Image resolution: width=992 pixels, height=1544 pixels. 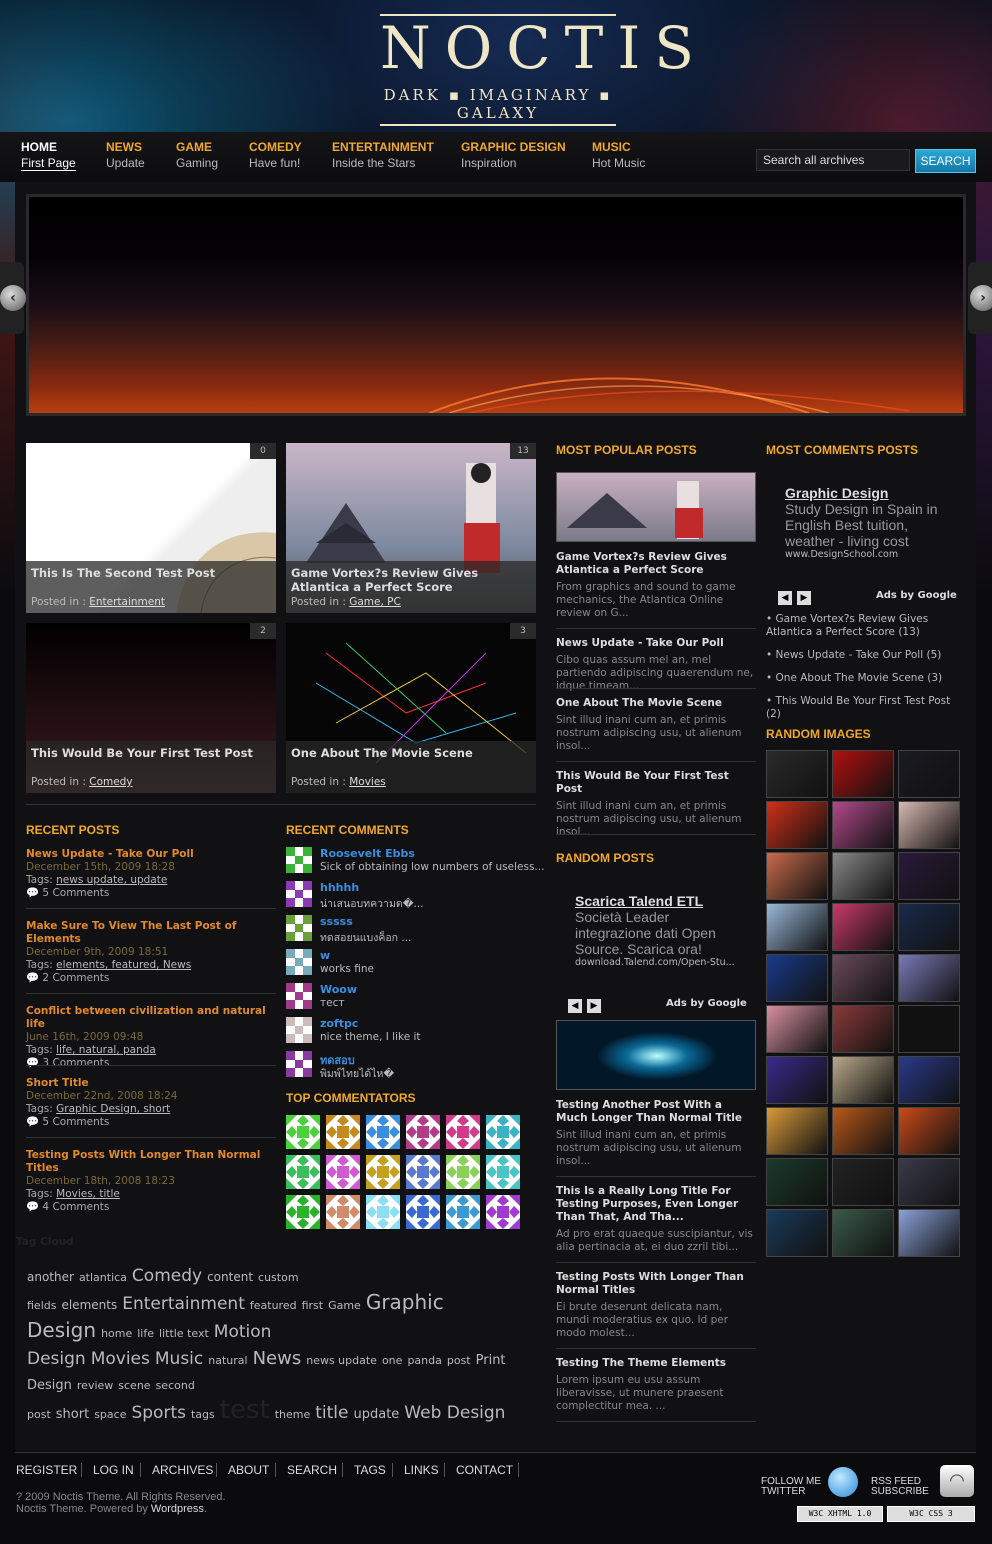 I want to click on twitter-bird-icon, so click(x=843, y=1482).